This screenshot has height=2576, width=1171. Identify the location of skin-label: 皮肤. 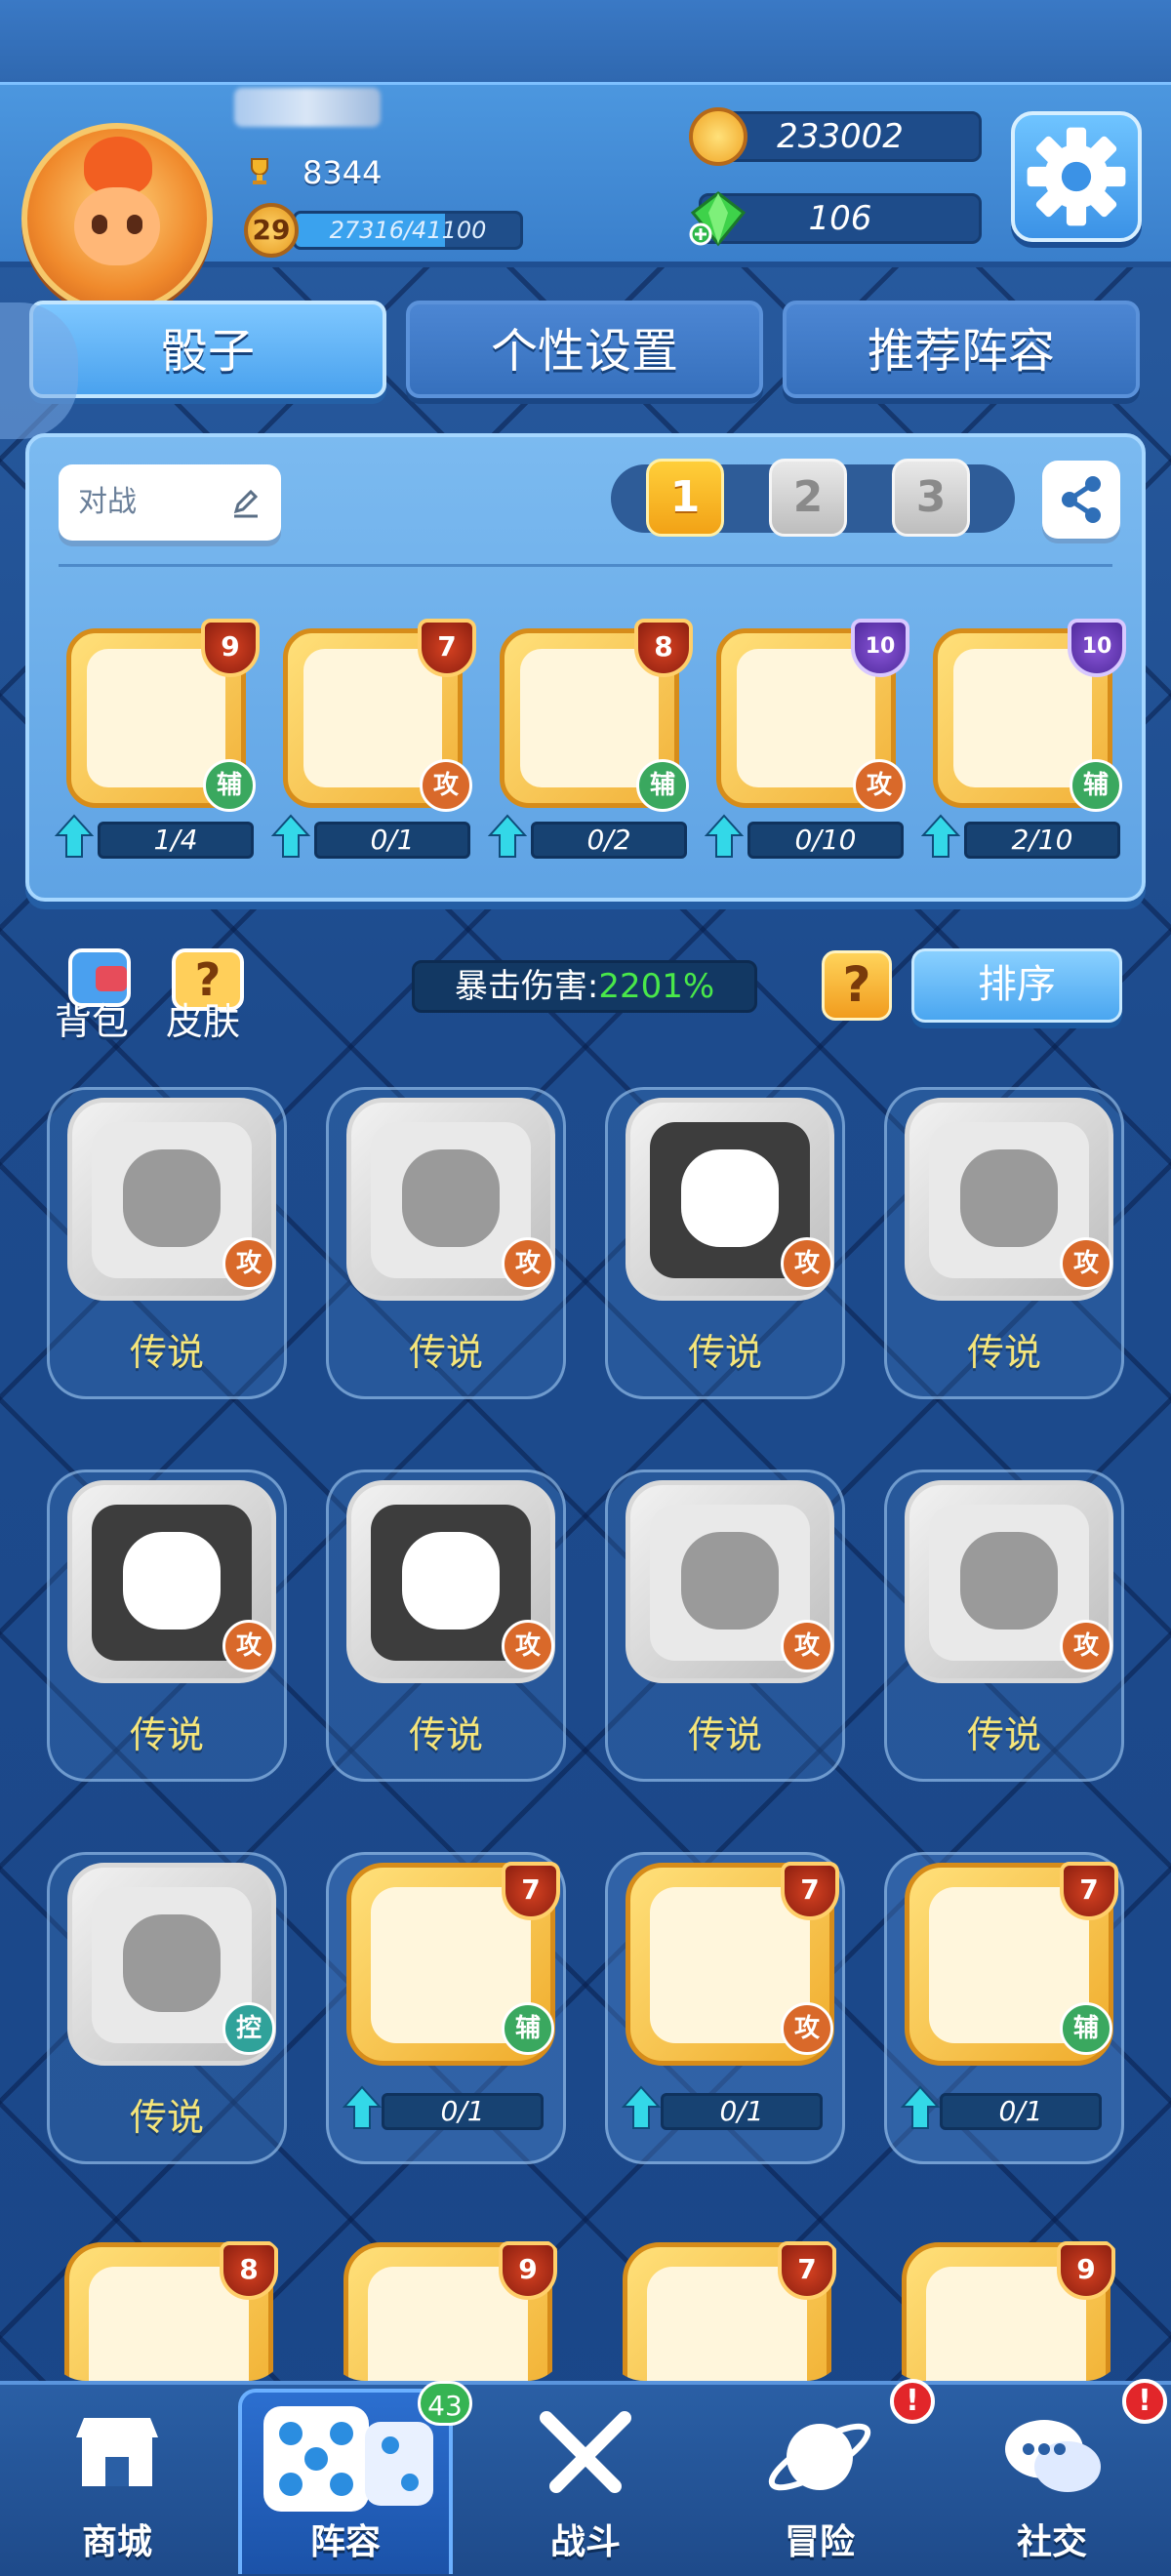
(203, 1018).